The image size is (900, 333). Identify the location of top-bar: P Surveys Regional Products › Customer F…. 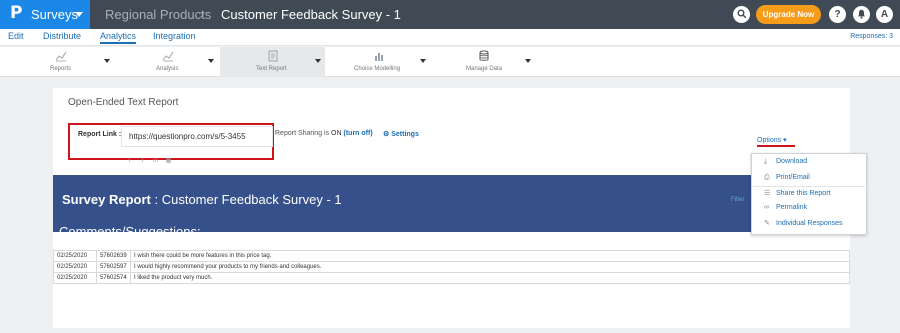
(450, 14).